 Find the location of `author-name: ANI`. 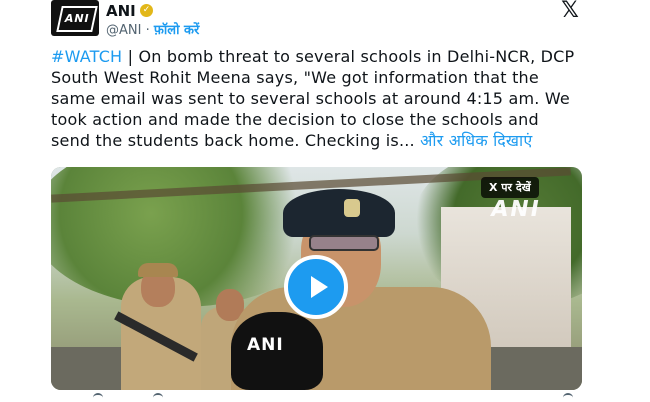

author-name: ANI is located at coordinates (121, 11).